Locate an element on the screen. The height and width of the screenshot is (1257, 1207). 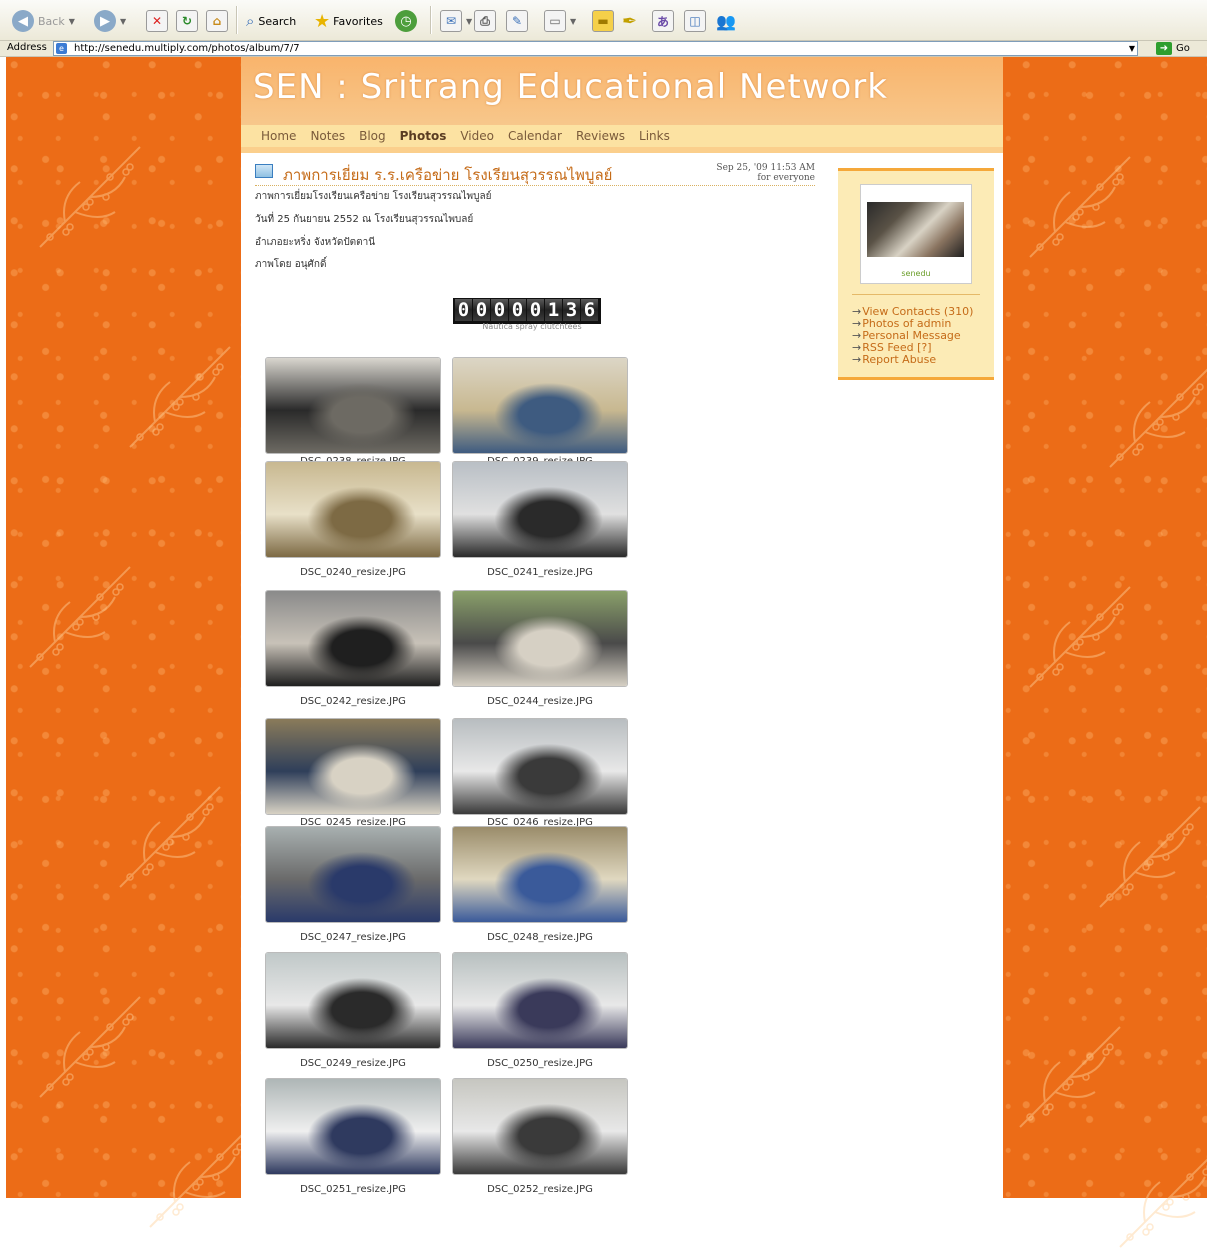
page-edge is located at coordinates (5, 627).